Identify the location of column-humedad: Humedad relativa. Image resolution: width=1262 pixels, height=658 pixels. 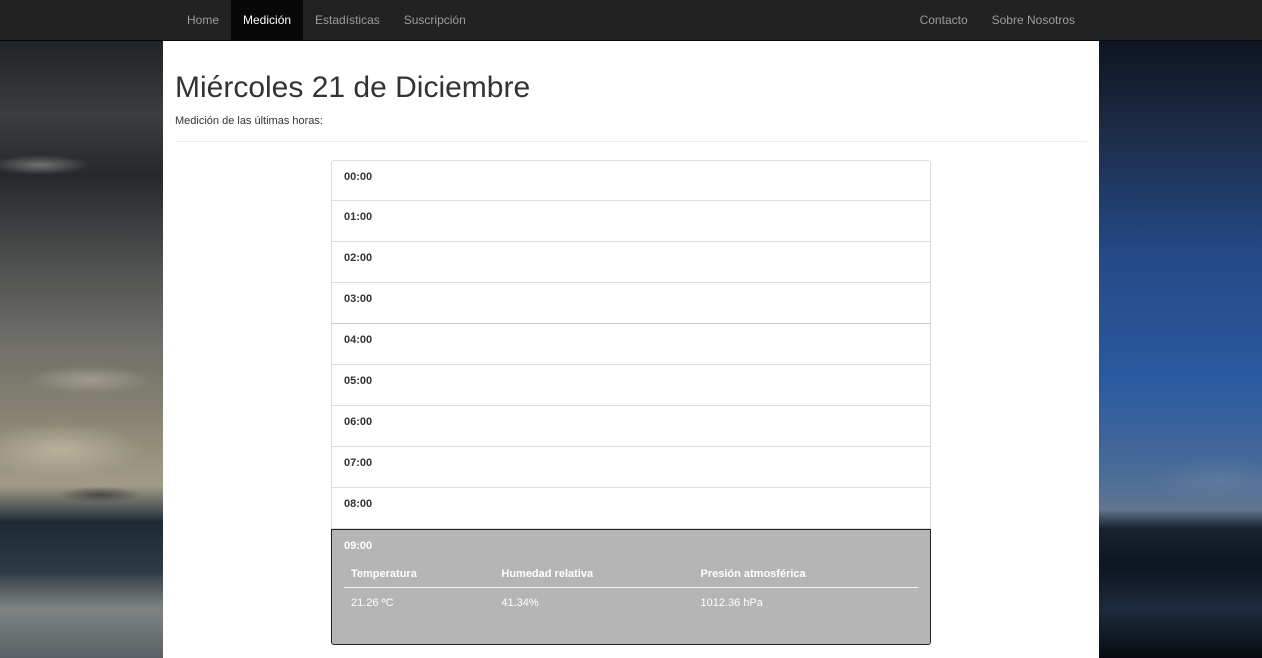
(594, 576).